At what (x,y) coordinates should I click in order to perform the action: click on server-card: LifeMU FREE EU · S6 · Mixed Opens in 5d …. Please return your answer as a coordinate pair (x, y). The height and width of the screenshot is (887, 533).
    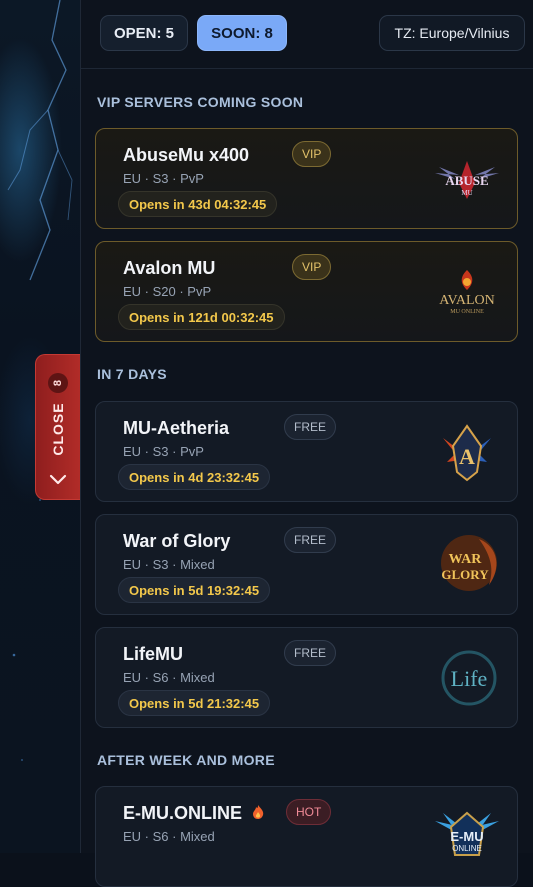
    Looking at the image, I should click on (306, 677).